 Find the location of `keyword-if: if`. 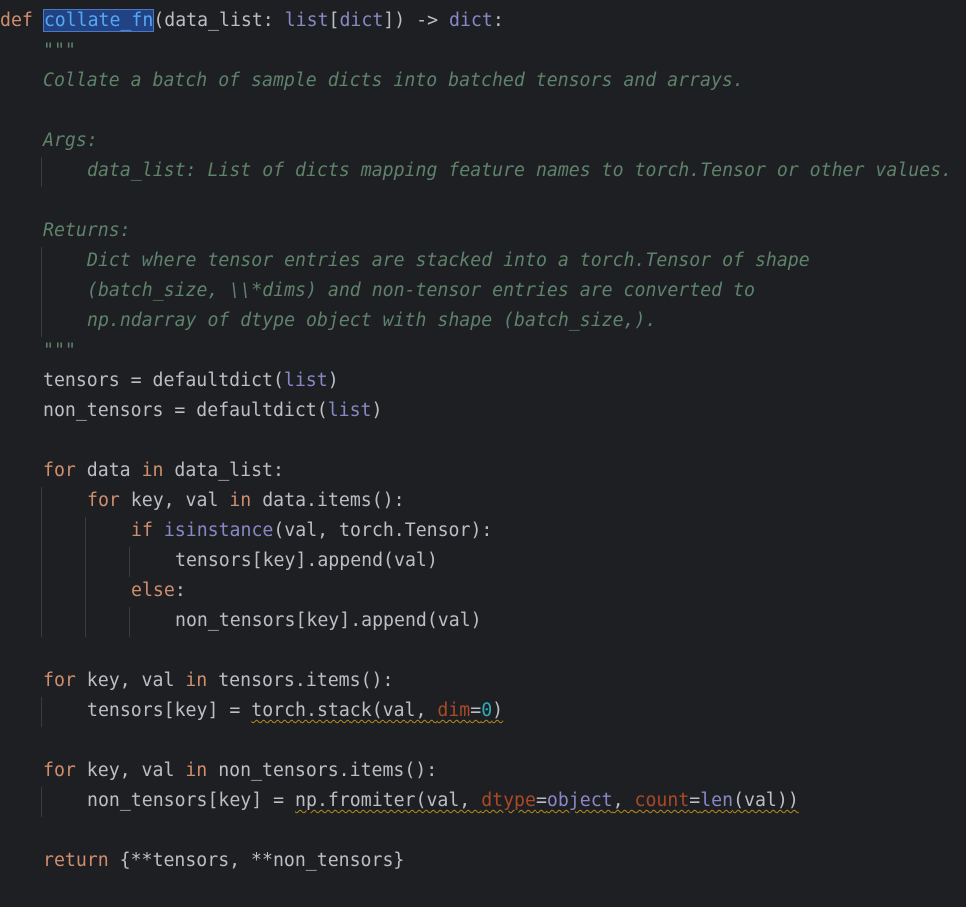

keyword-if: if is located at coordinates (142, 530).